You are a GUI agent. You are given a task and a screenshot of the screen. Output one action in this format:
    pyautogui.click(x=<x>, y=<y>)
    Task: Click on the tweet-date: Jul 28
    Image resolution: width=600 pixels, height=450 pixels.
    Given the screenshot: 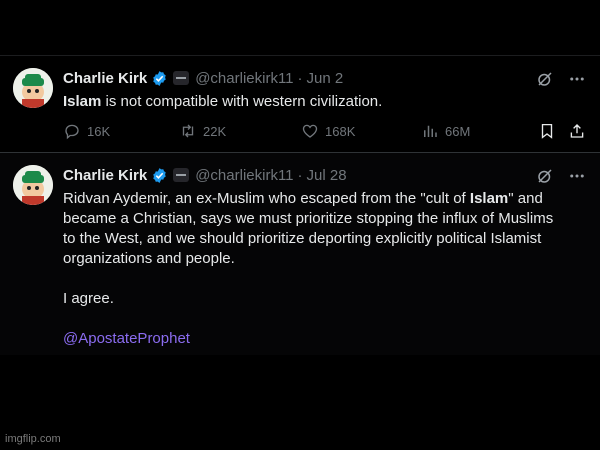 What is the action you would take?
    pyautogui.click(x=327, y=175)
    